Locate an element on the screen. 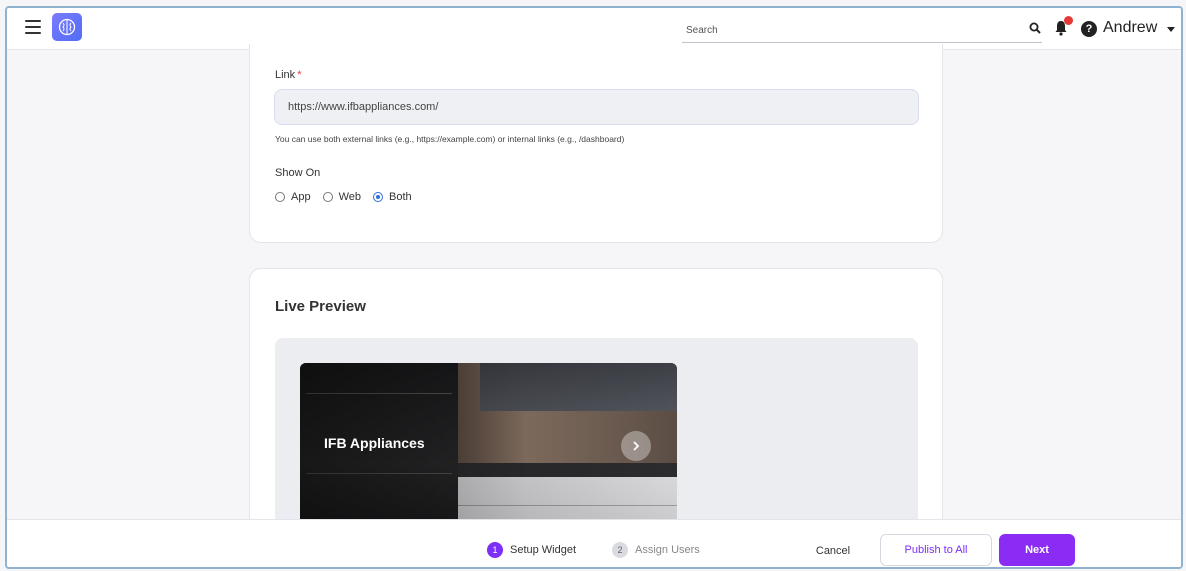 This screenshot has width=1186, height=571. user-menu-name: Andrew is located at coordinates (1130, 28).